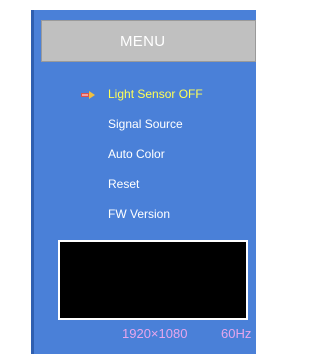  Describe the element at coordinates (155, 333) in the screenshot. I see `resolution-readout: 1920×1080` at that location.